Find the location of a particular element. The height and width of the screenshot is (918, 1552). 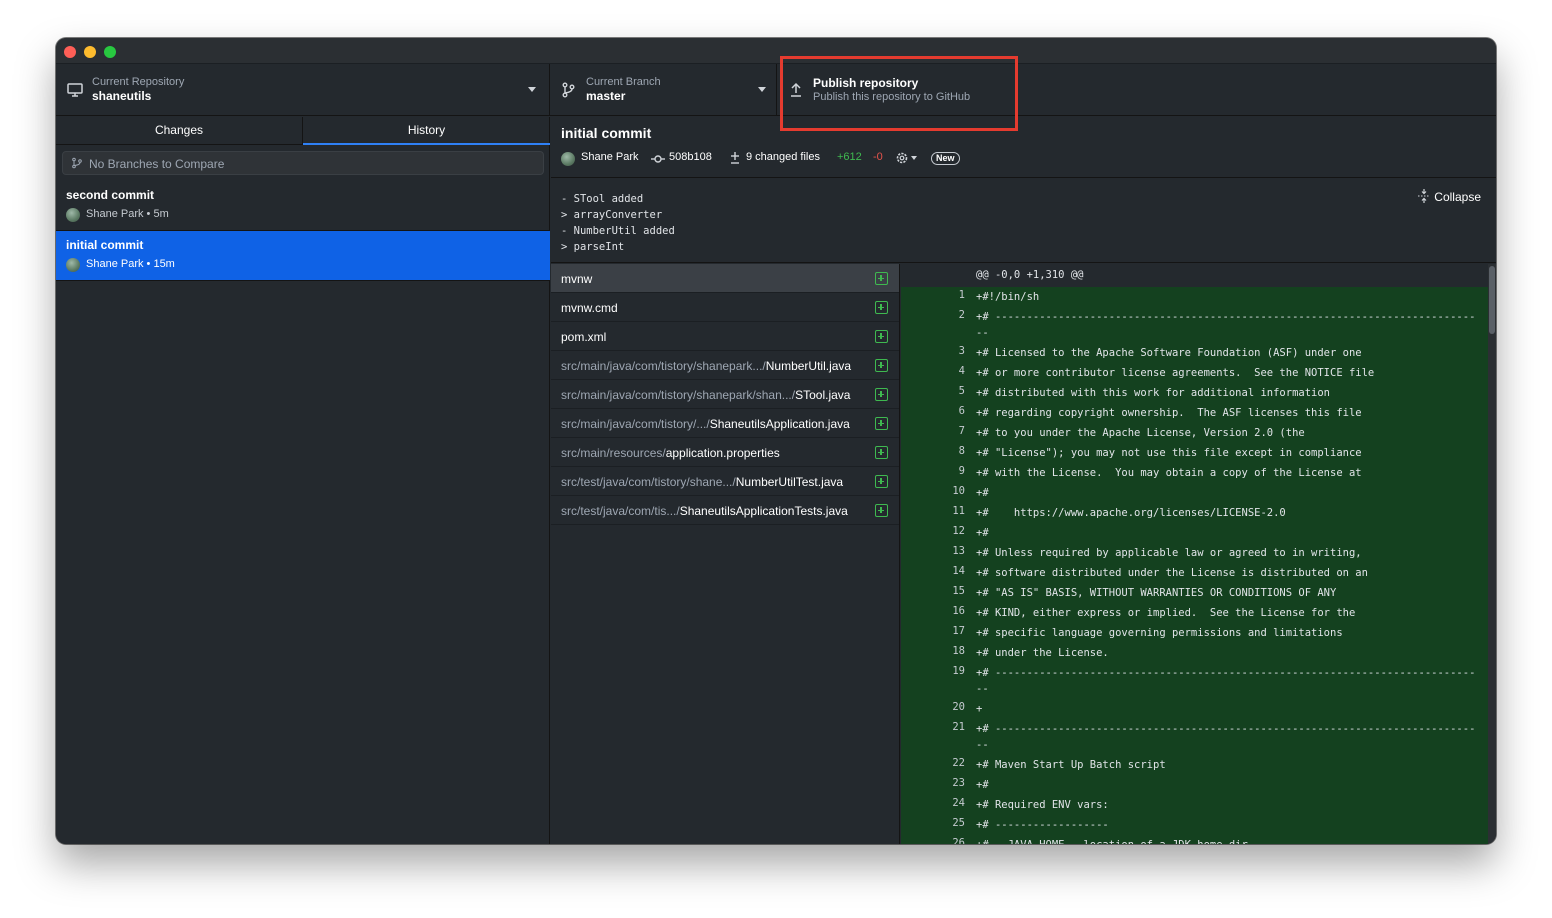

collapse-icon is located at coordinates (1424, 196).